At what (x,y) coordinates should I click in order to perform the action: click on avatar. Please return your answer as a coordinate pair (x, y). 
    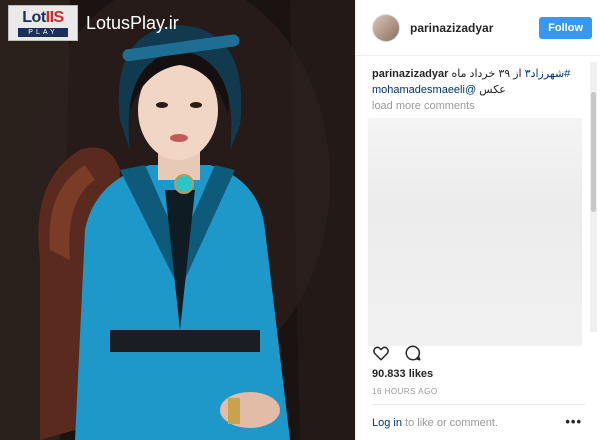
    Looking at the image, I should click on (386, 27).